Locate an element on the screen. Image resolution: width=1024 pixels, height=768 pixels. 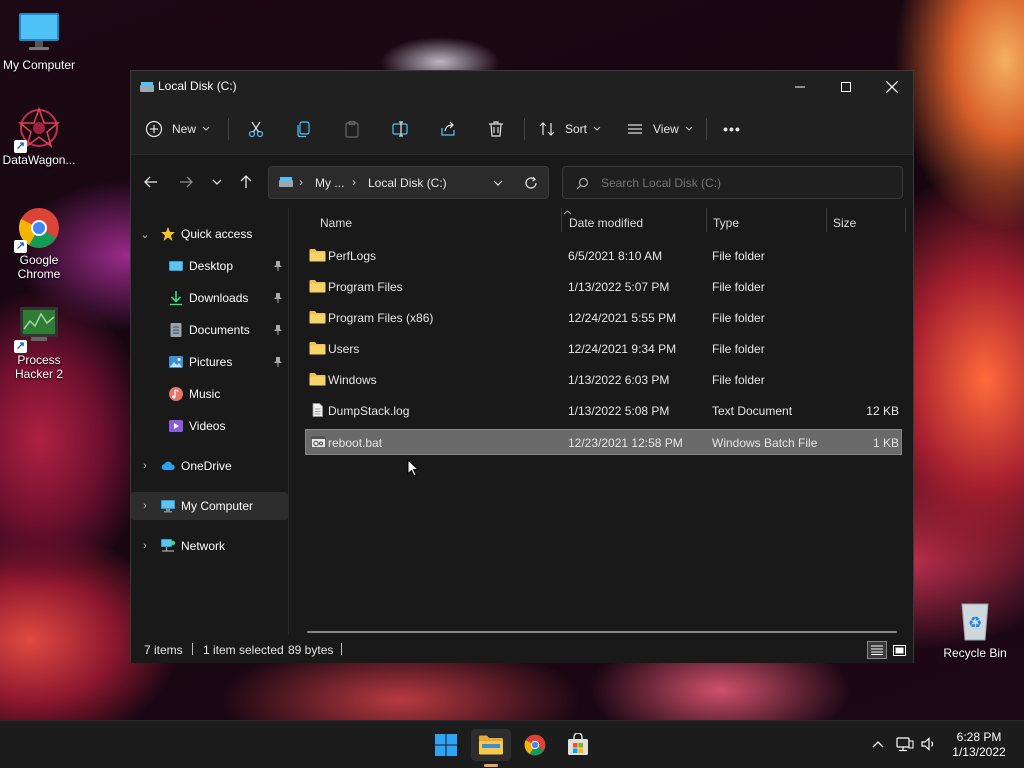
desktop-icon-my-computer: My Computer is located at coordinates (39, 41).